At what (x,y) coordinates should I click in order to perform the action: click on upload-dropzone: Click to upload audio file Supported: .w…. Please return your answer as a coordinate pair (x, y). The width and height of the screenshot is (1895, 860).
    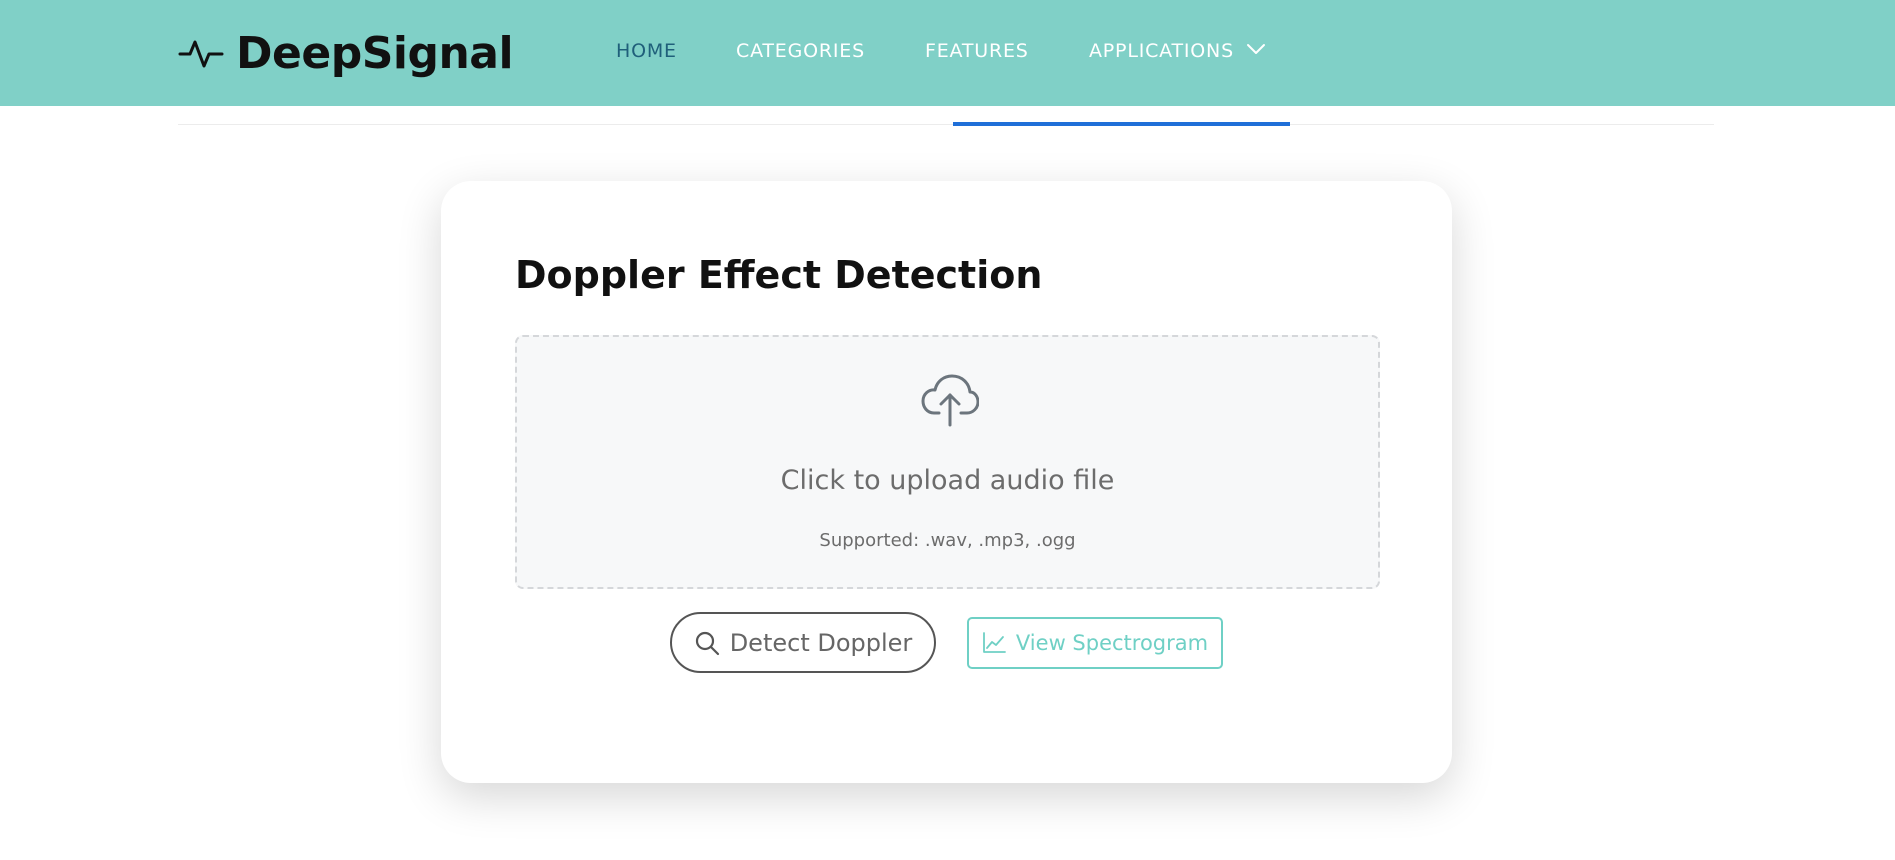
    Looking at the image, I should click on (947, 462).